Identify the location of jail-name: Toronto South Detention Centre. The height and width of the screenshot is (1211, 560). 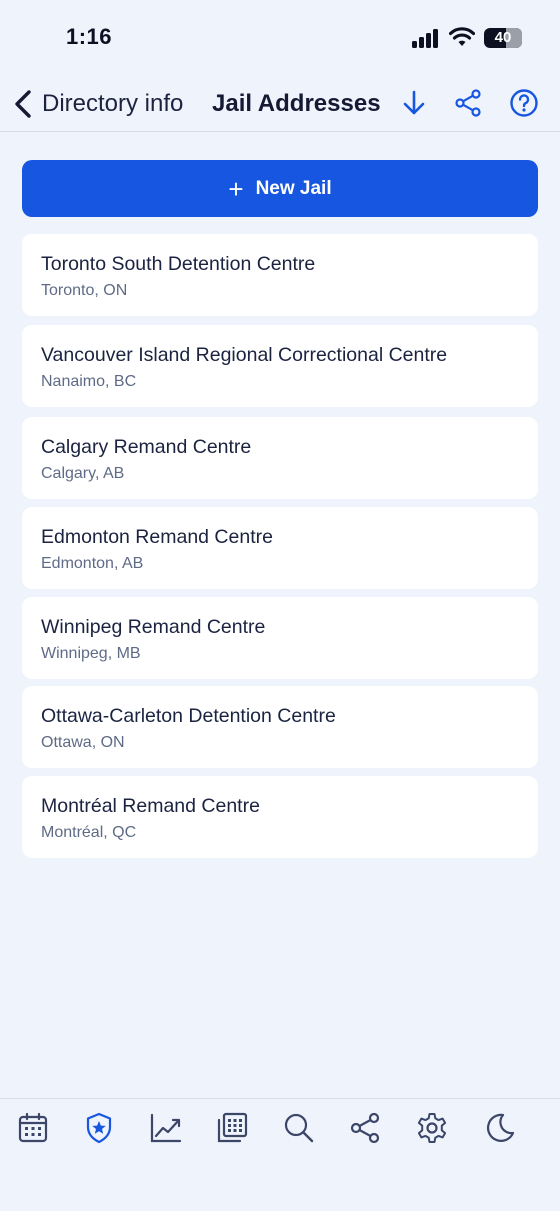
(178, 264).